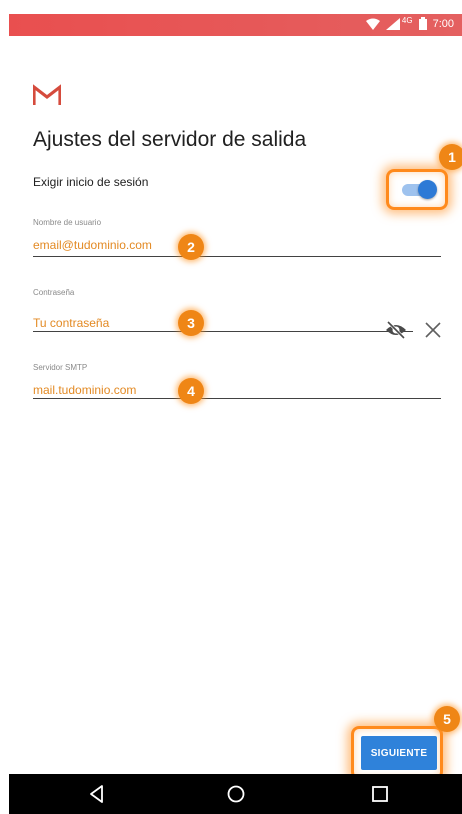 Image resolution: width=462 pixels, height=814 pixels. What do you see at coordinates (47, 94) in the screenshot?
I see `gmail-m-icon` at bounding box center [47, 94].